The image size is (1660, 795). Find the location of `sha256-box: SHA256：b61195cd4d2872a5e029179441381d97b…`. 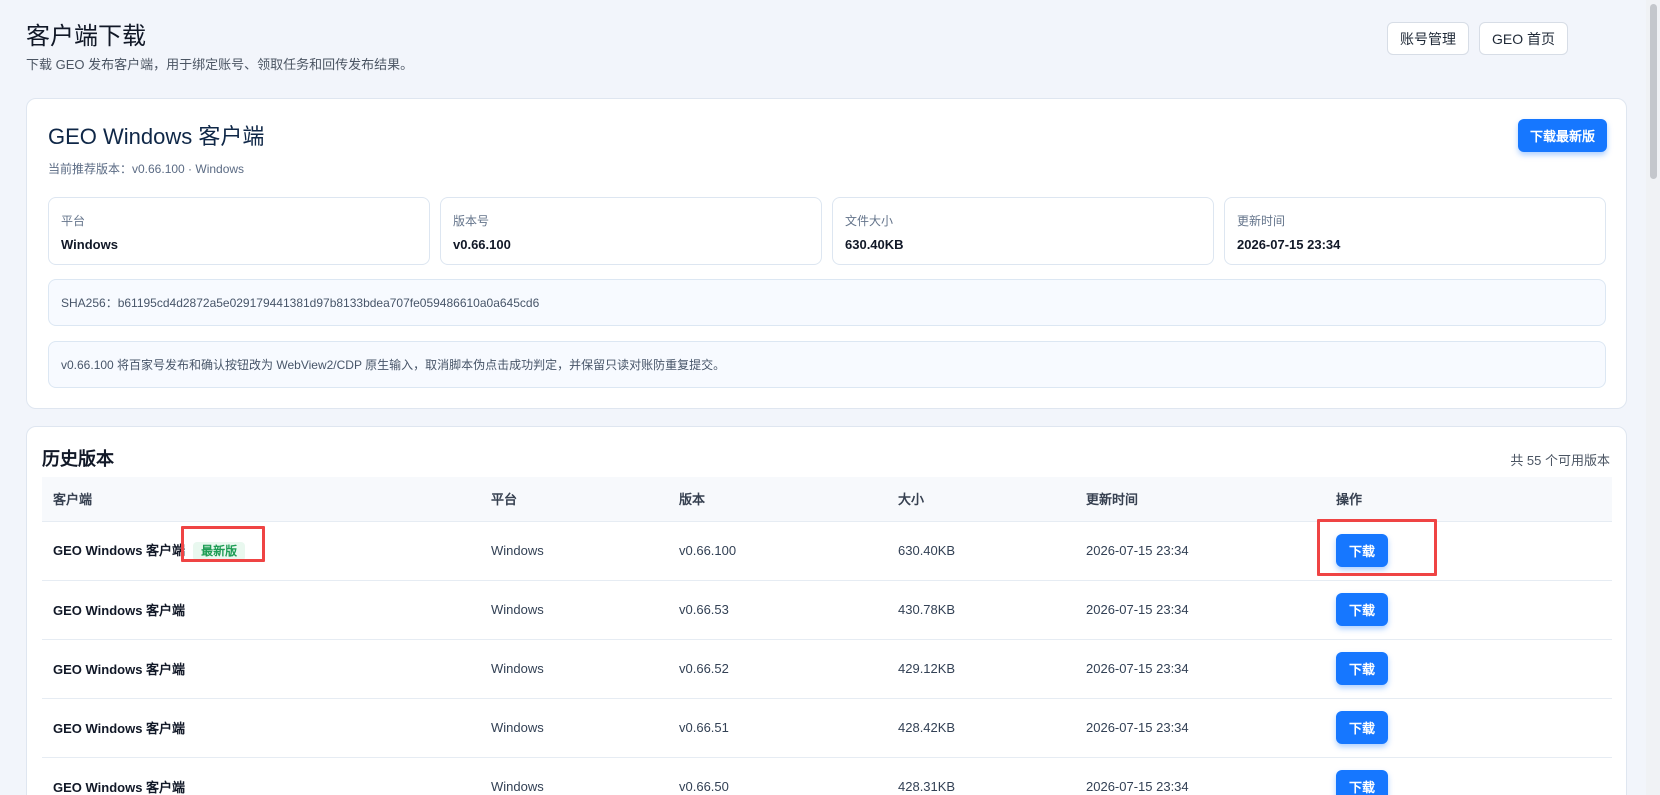

sha256-box: SHA256：b61195cd4d2872a5e029179441381d97b… is located at coordinates (827, 302).